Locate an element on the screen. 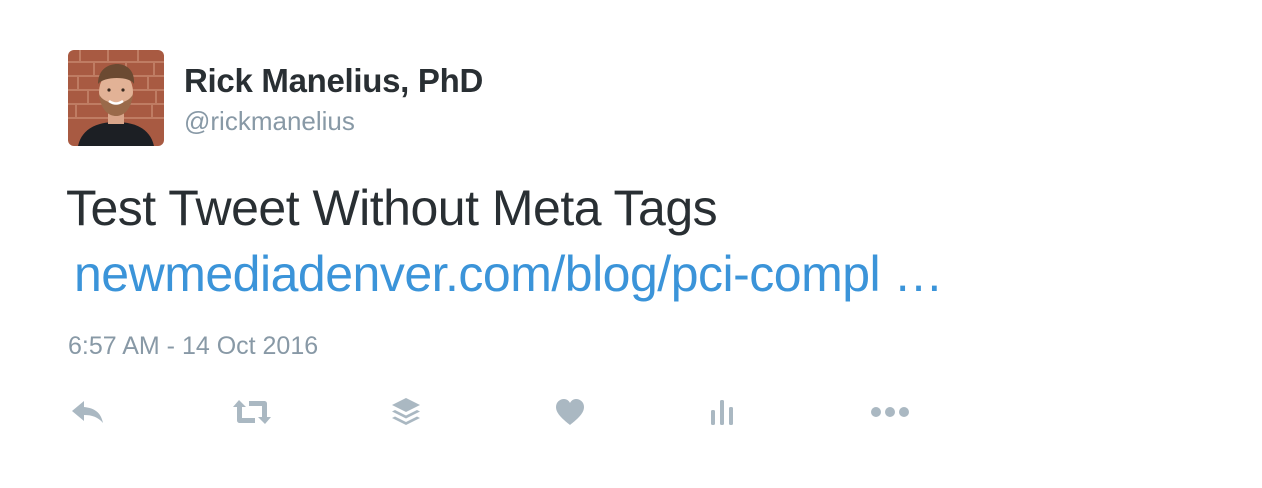 The height and width of the screenshot is (488, 1262). author-handle: @rickmanelius is located at coordinates (269, 121).